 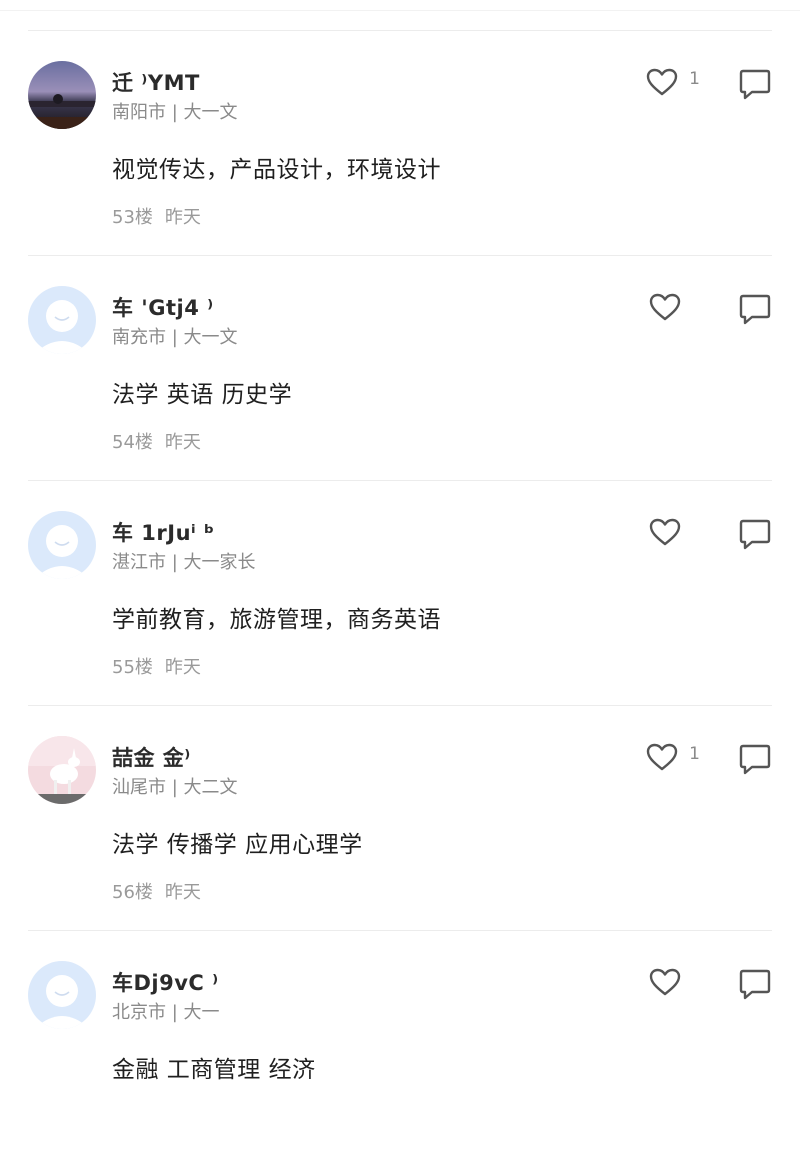 I want to click on comment-footer, so click(x=118, y=1113).